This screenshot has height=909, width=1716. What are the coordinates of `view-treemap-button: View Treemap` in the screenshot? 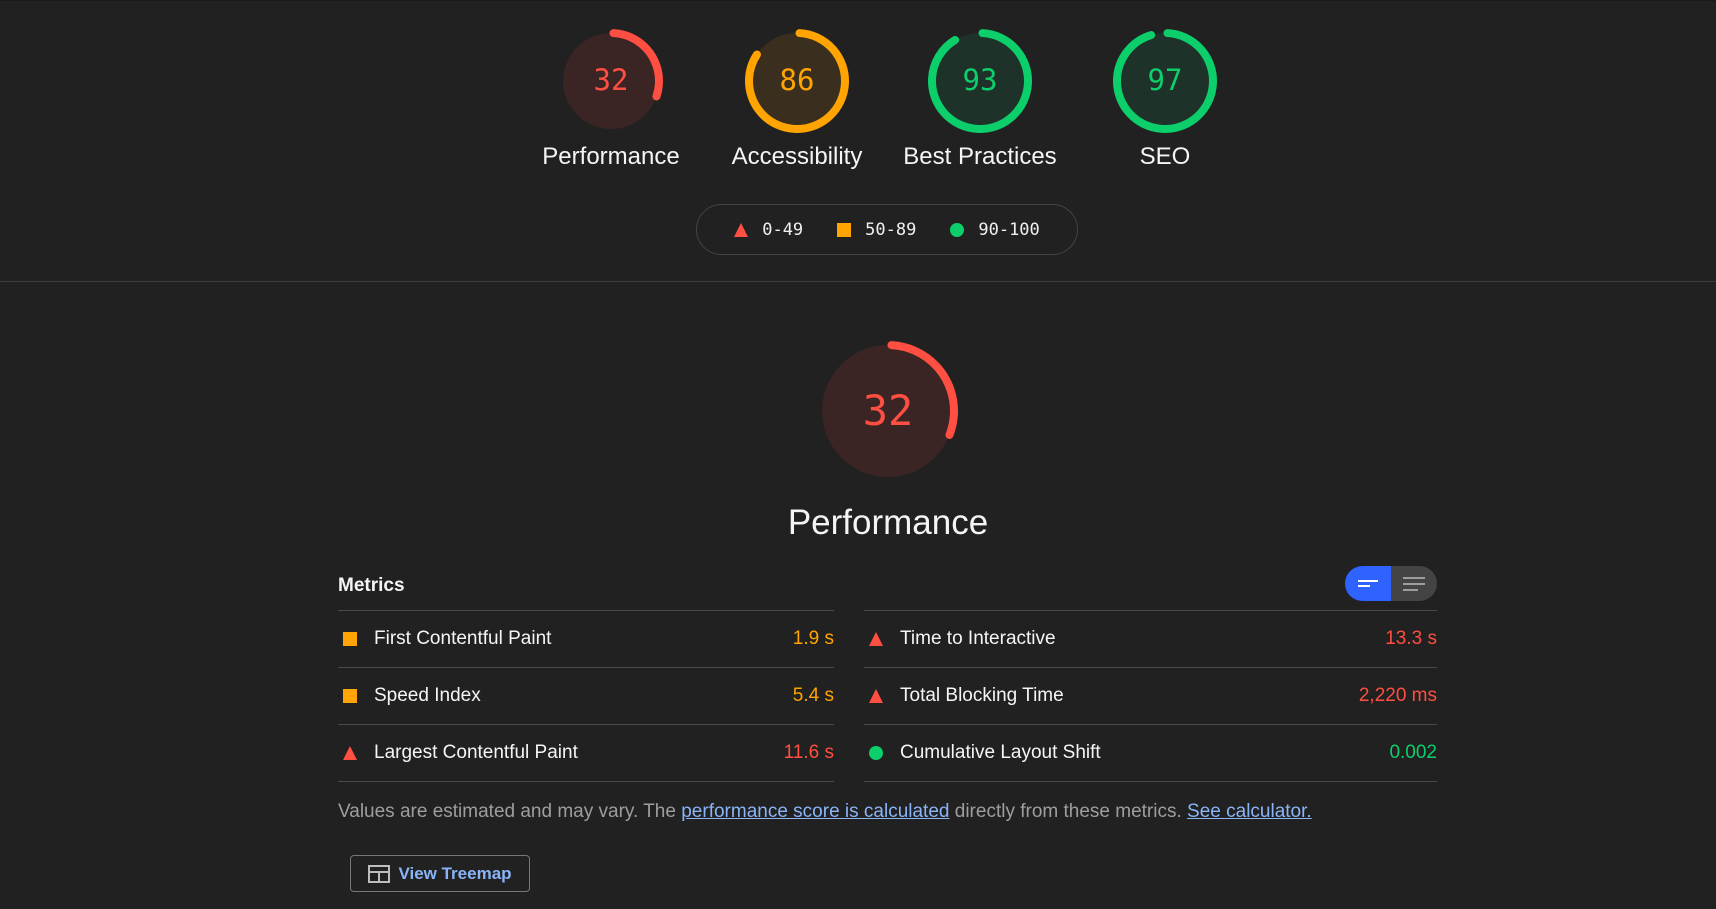 It's located at (440, 873).